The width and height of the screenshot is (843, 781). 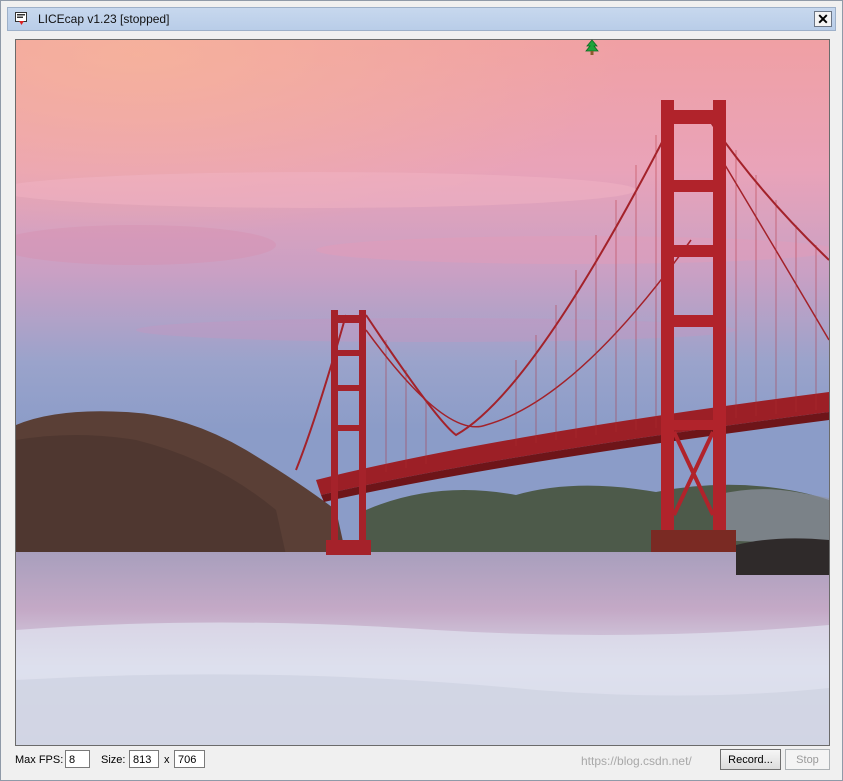 I want to click on max-fps-input, so click(x=77, y=759).